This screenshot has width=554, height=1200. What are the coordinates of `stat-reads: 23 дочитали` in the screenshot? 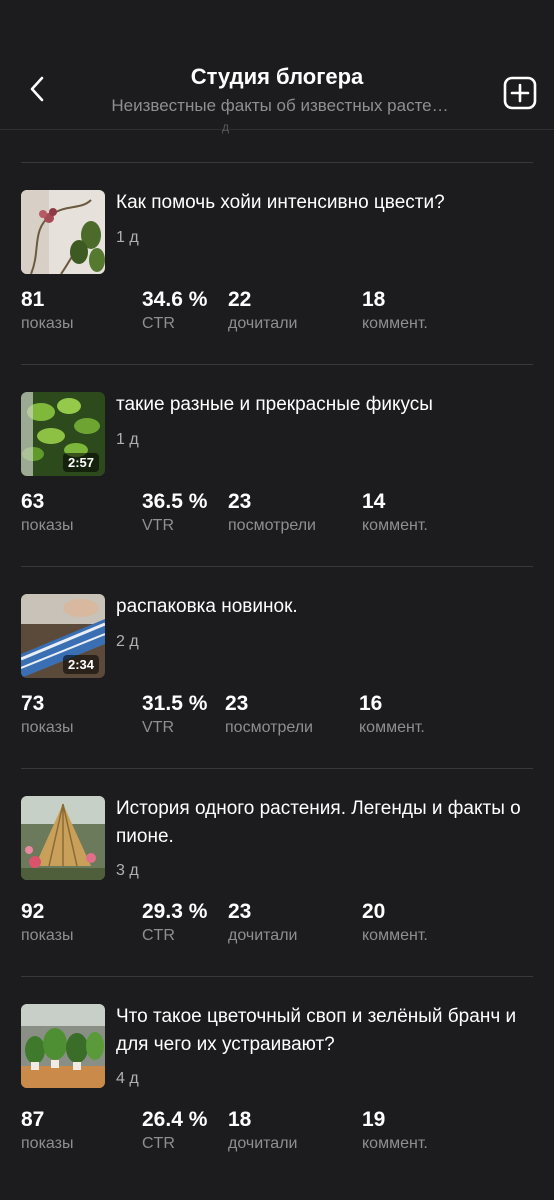 It's located at (263, 922).